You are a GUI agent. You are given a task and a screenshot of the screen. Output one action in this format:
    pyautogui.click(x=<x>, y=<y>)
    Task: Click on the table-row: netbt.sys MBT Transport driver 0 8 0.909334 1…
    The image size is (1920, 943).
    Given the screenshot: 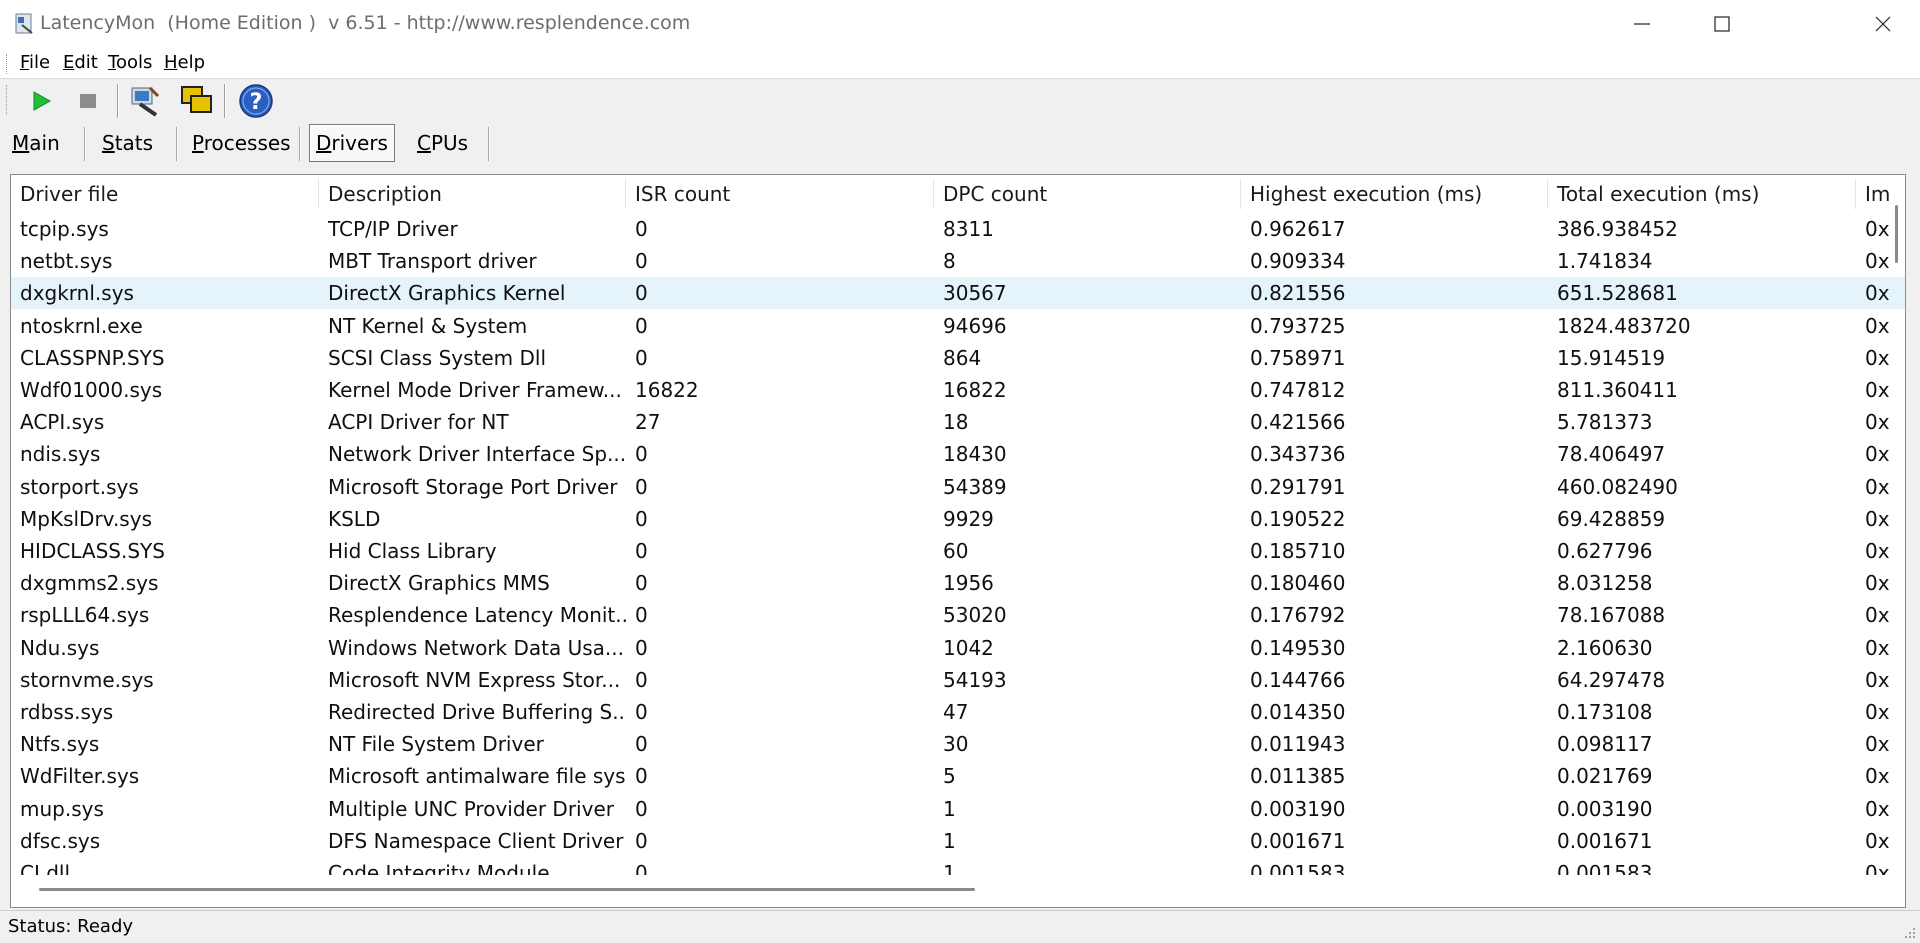 What is the action you would take?
    pyautogui.click(x=958, y=261)
    